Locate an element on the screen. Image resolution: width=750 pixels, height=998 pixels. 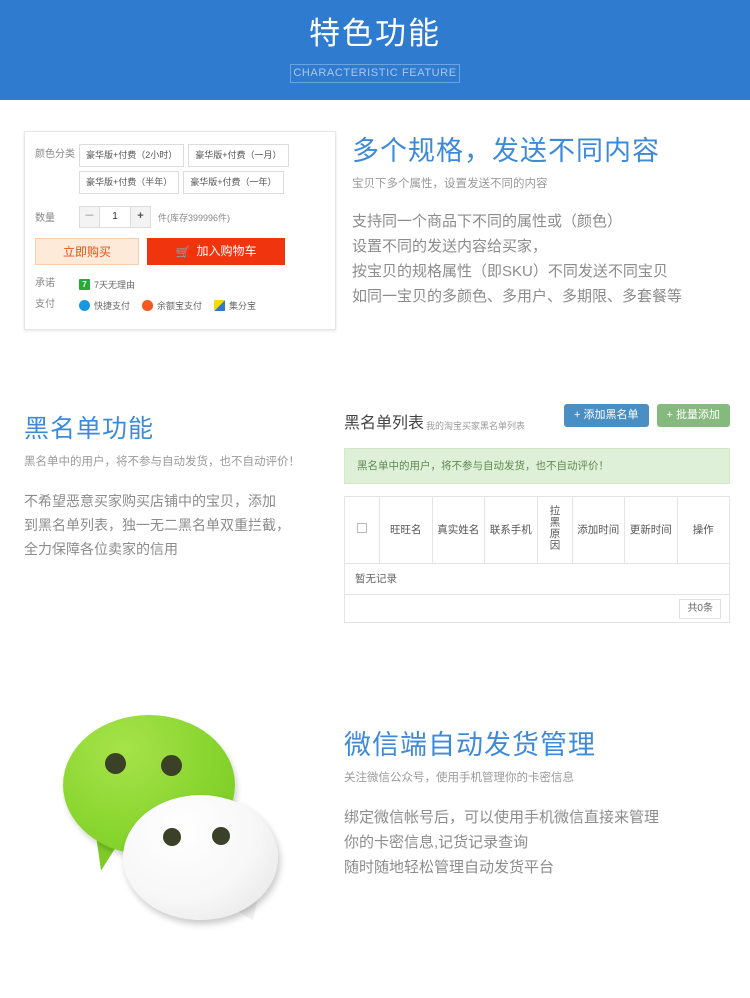
column-header-wangwang: 旺旺名 is located at coordinates (406, 530).